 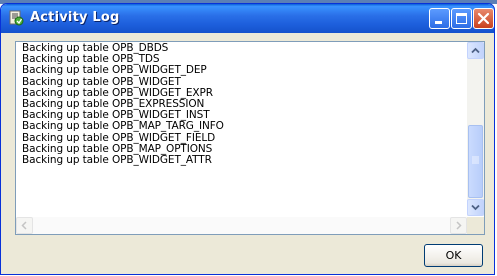 I want to click on vertical-scroll-thumb, so click(x=475, y=161).